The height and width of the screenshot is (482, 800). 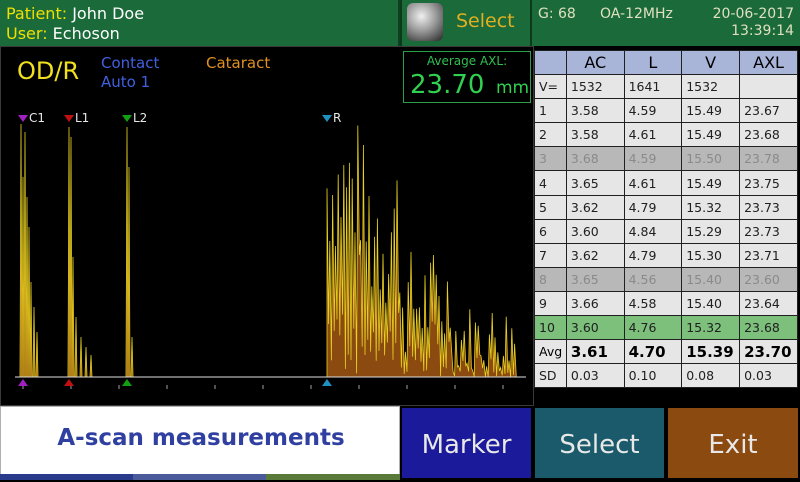 What do you see at coordinates (550, 111) in the screenshot?
I see `row-index: 1` at bounding box center [550, 111].